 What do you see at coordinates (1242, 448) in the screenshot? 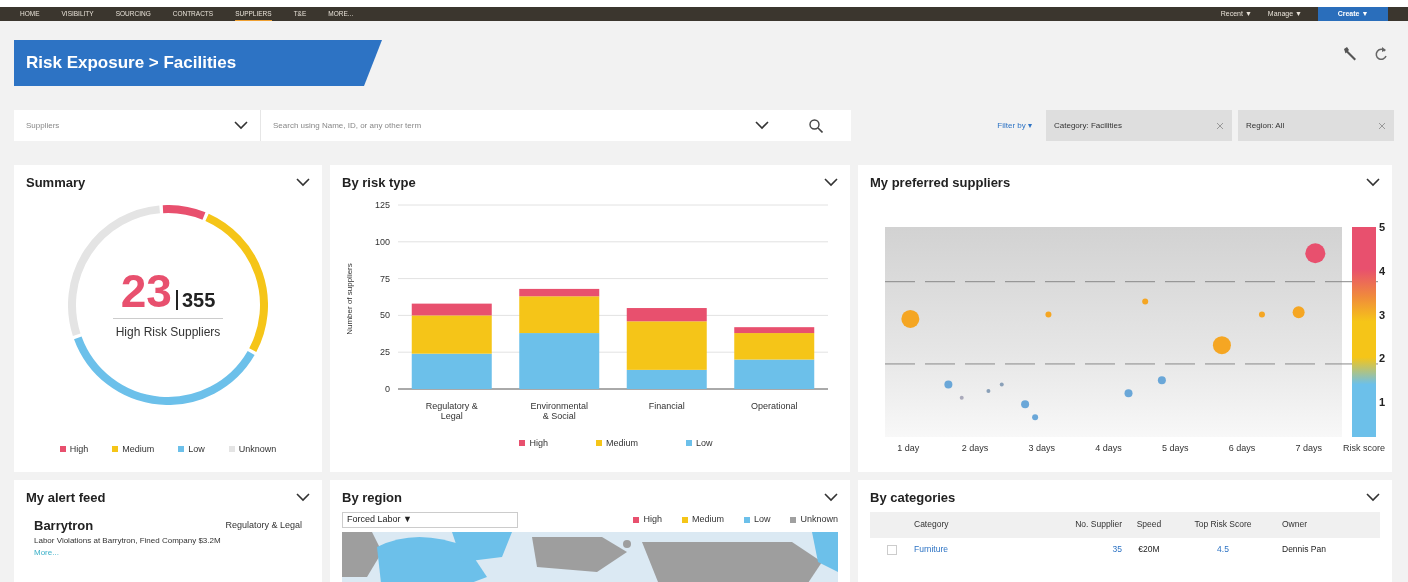
I see `x-axis-label: 6 days` at bounding box center [1242, 448].